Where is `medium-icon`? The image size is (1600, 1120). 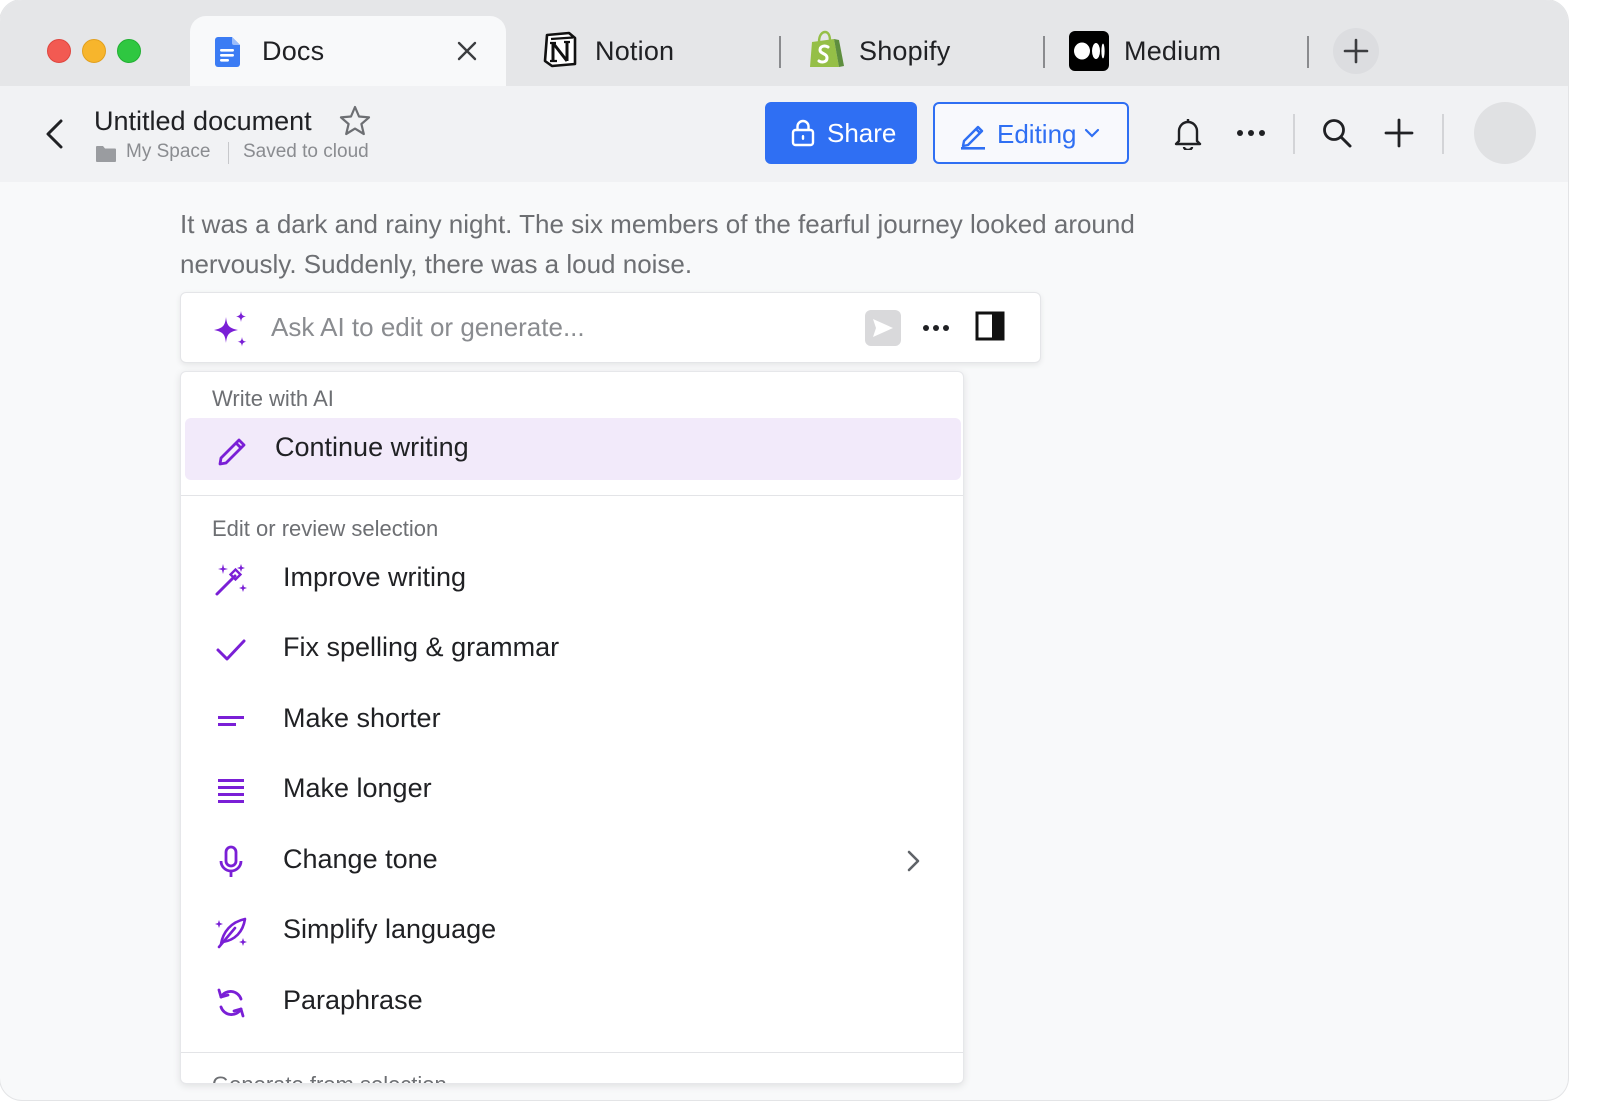
medium-icon is located at coordinates (1089, 51).